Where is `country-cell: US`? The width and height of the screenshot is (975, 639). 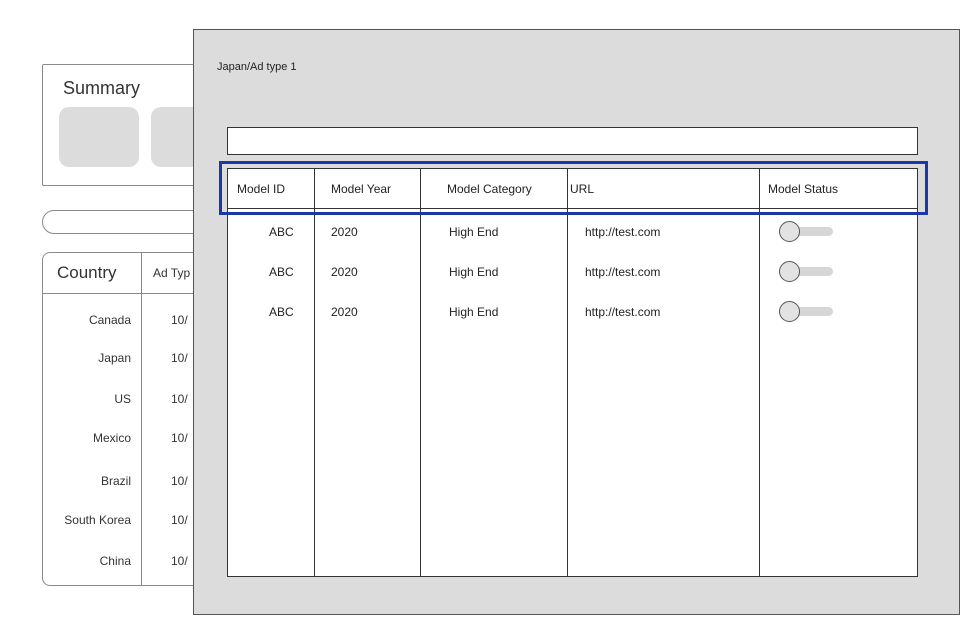
country-cell: US is located at coordinates (122, 399).